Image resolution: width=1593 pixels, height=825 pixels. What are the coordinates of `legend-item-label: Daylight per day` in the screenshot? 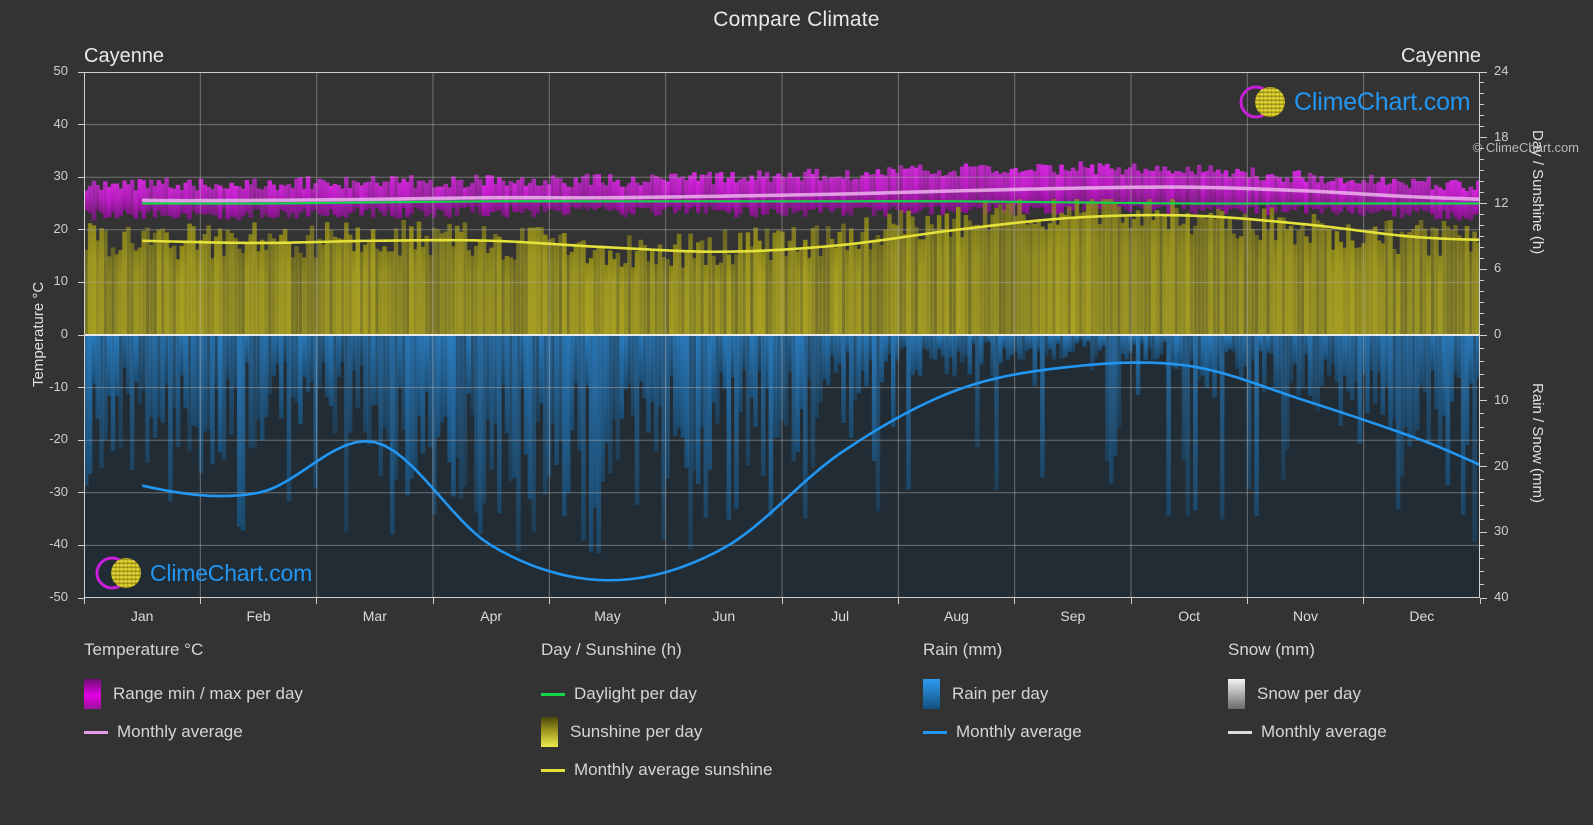 It's located at (635, 693).